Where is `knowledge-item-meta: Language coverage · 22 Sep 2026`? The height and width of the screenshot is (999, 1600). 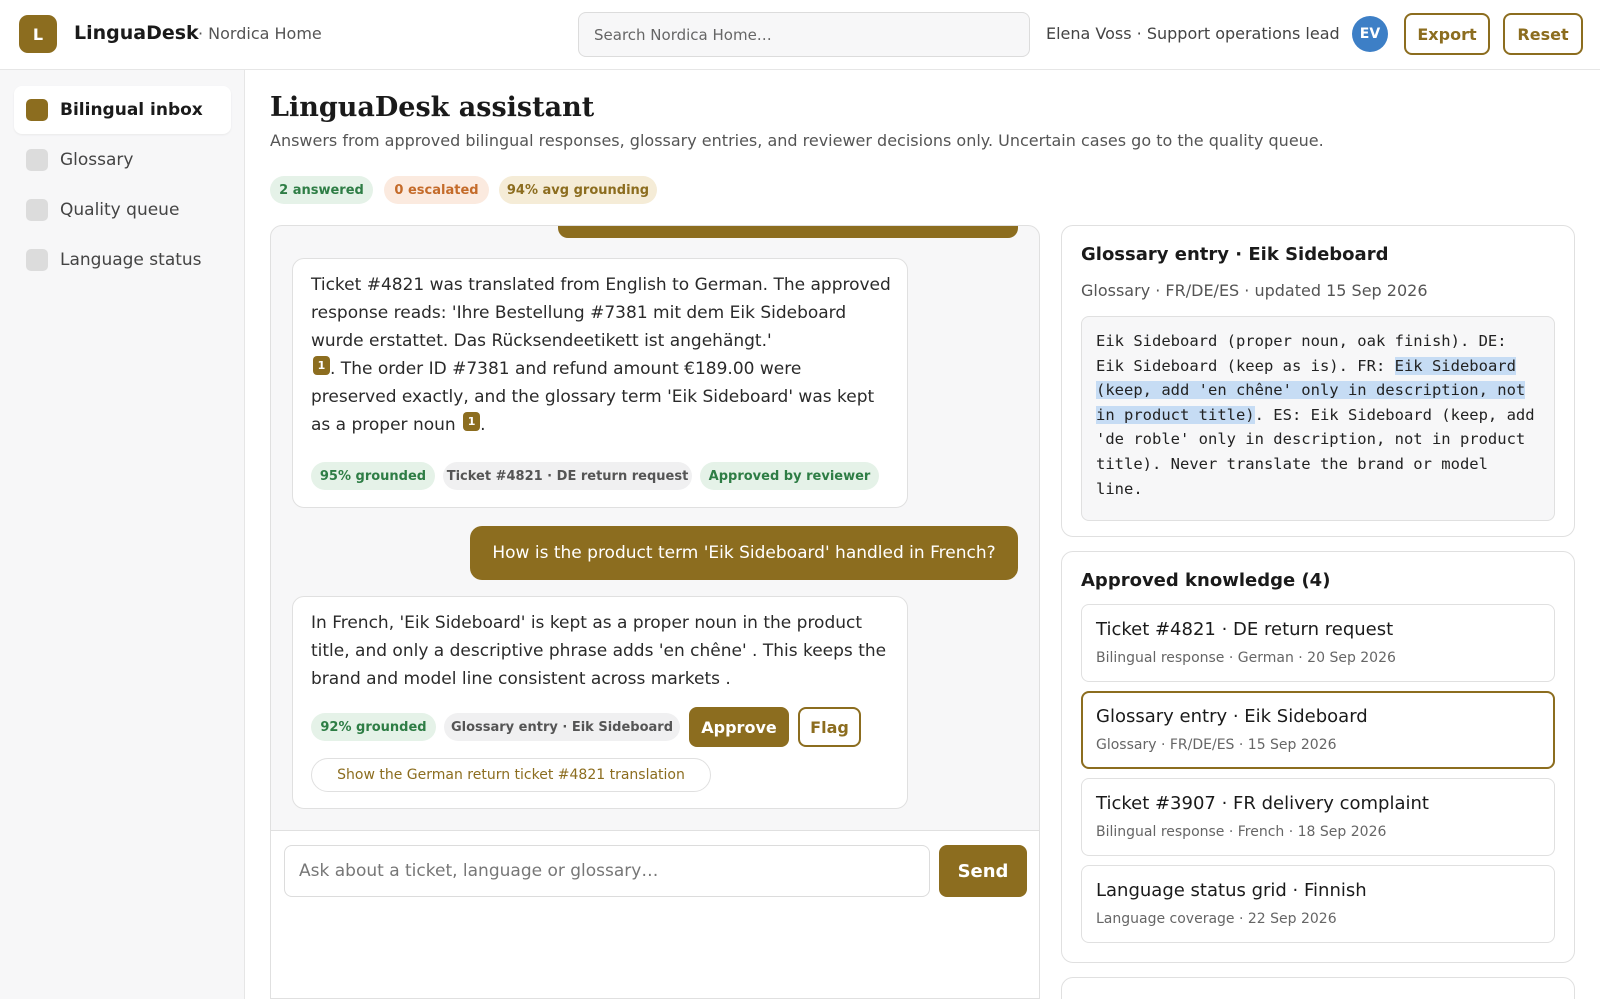
knowledge-item-meta: Language coverage · 22 Sep 2026 is located at coordinates (1216, 919).